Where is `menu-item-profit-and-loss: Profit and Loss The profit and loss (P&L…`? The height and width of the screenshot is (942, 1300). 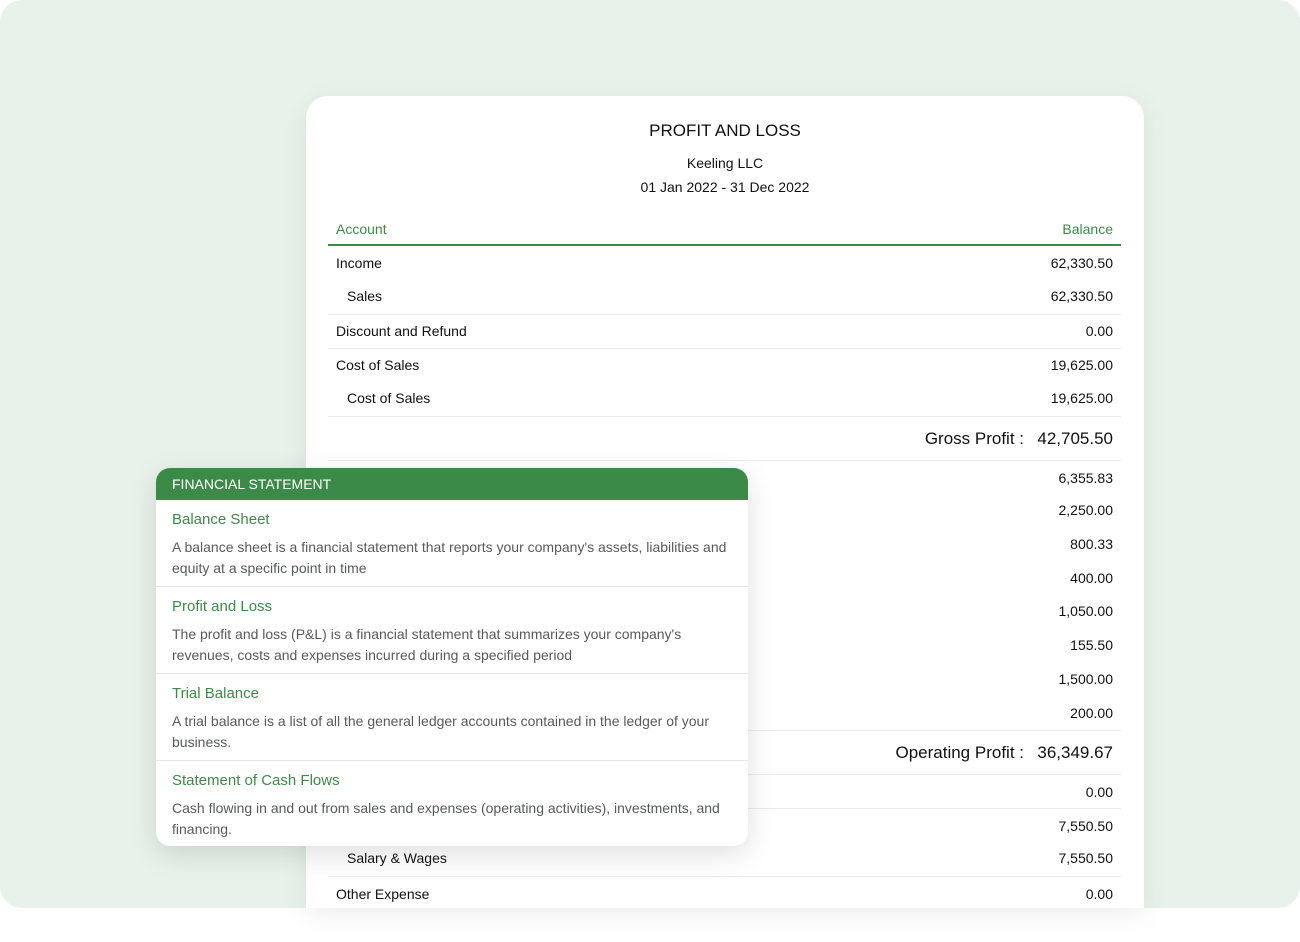
menu-item-profit-and-loss: Profit and Loss The profit and loss (P&L… is located at coordinates (452, 630).